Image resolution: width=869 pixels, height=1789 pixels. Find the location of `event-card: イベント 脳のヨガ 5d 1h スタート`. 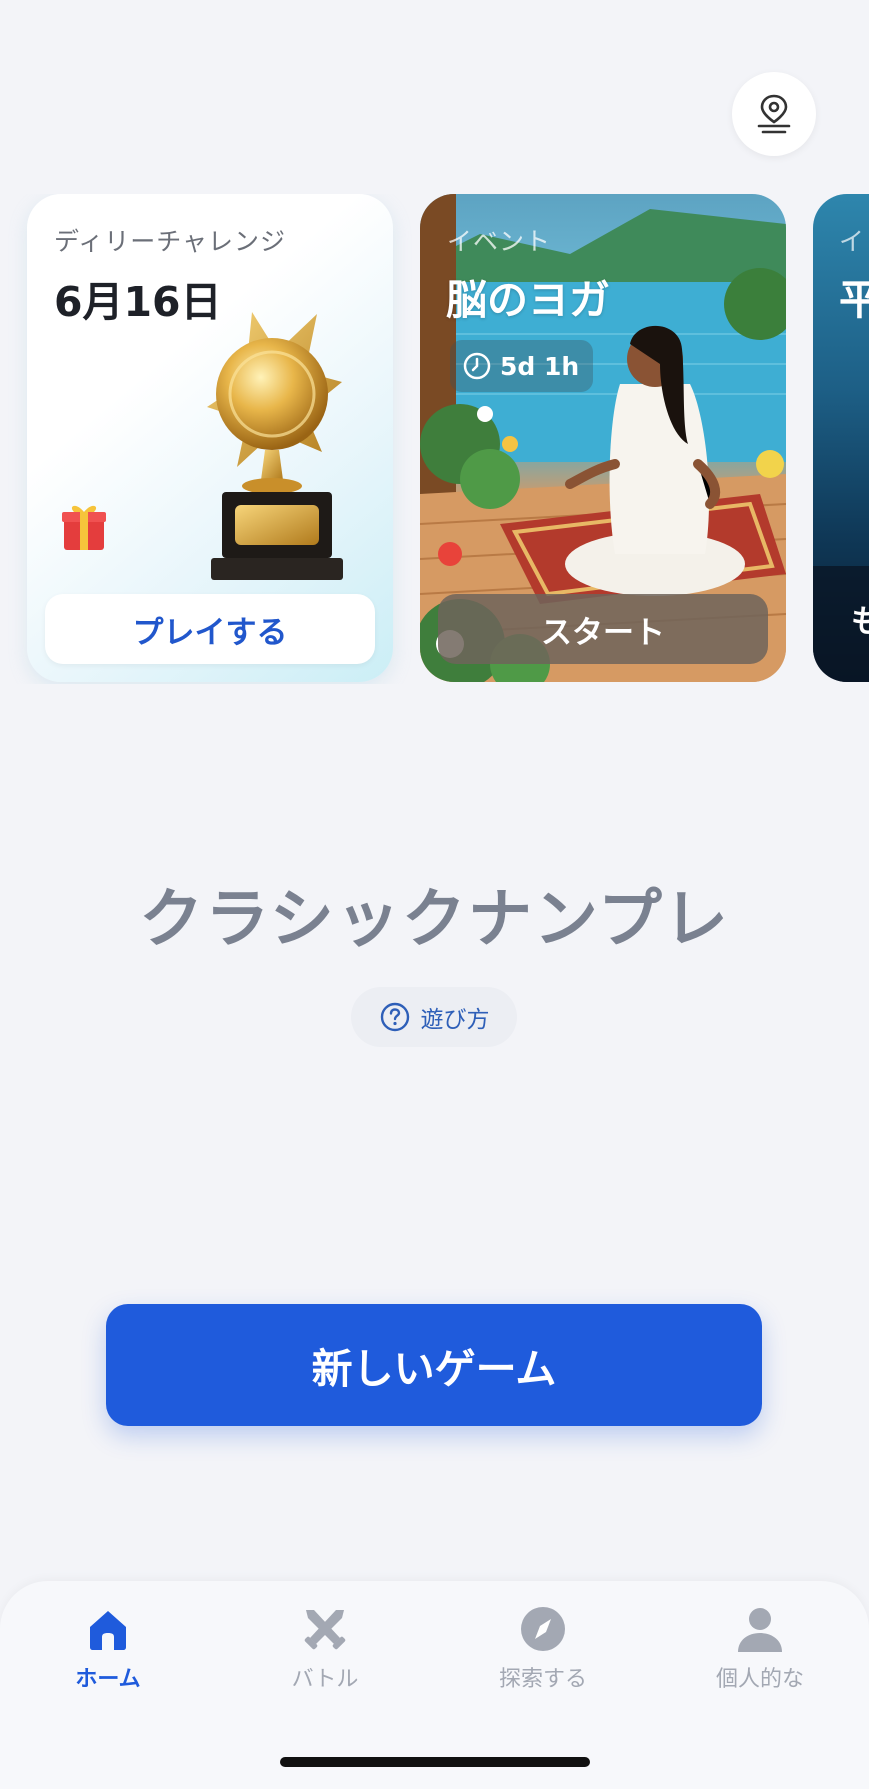

event-card: イベント 脳のヨガ 5d 1h スタート is located at coordinates (603, 438).